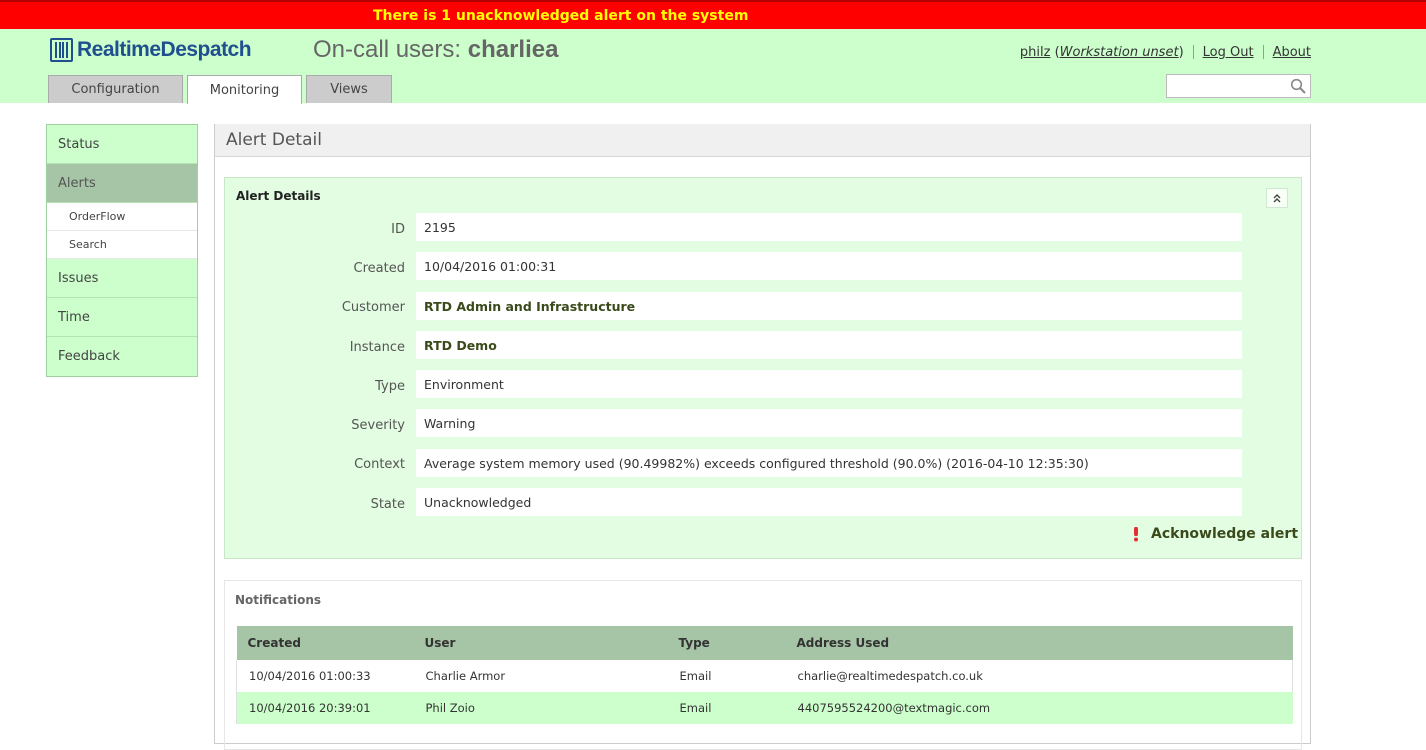  What do you see at coordinates (398, 229) in the screenshot?
I see `field-label-id: ID` at bounding box center [398, 229].